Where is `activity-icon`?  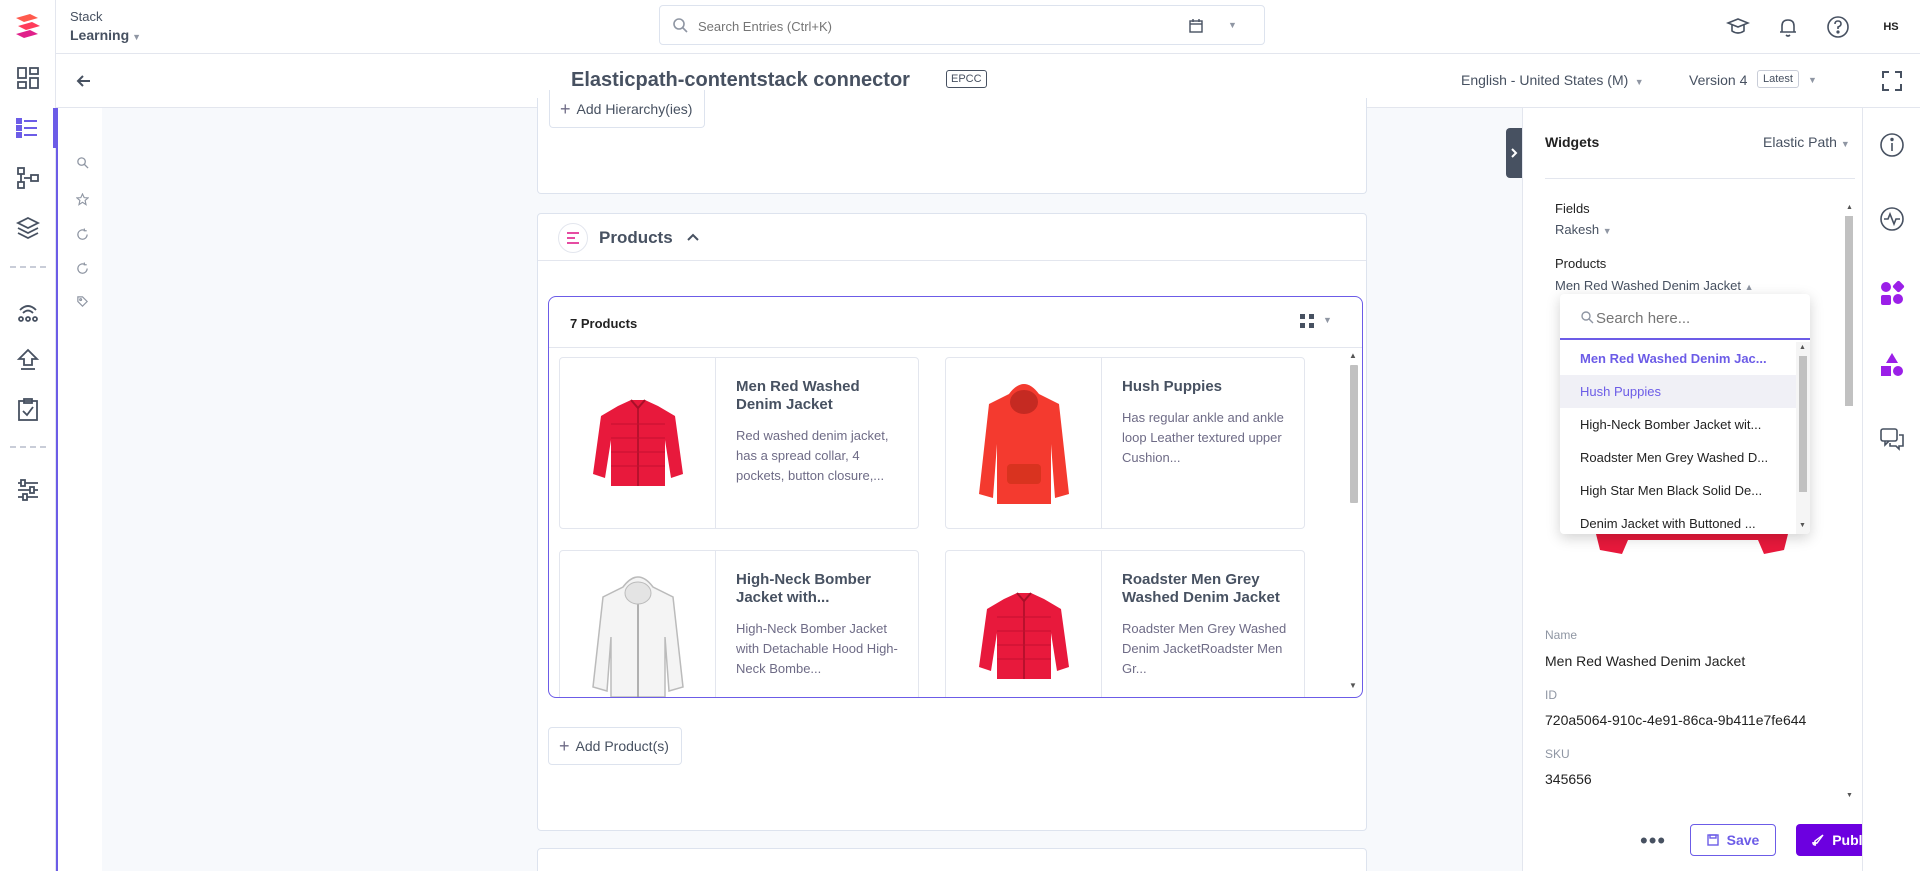
activity-icon is located at coordinates (1892, 219).